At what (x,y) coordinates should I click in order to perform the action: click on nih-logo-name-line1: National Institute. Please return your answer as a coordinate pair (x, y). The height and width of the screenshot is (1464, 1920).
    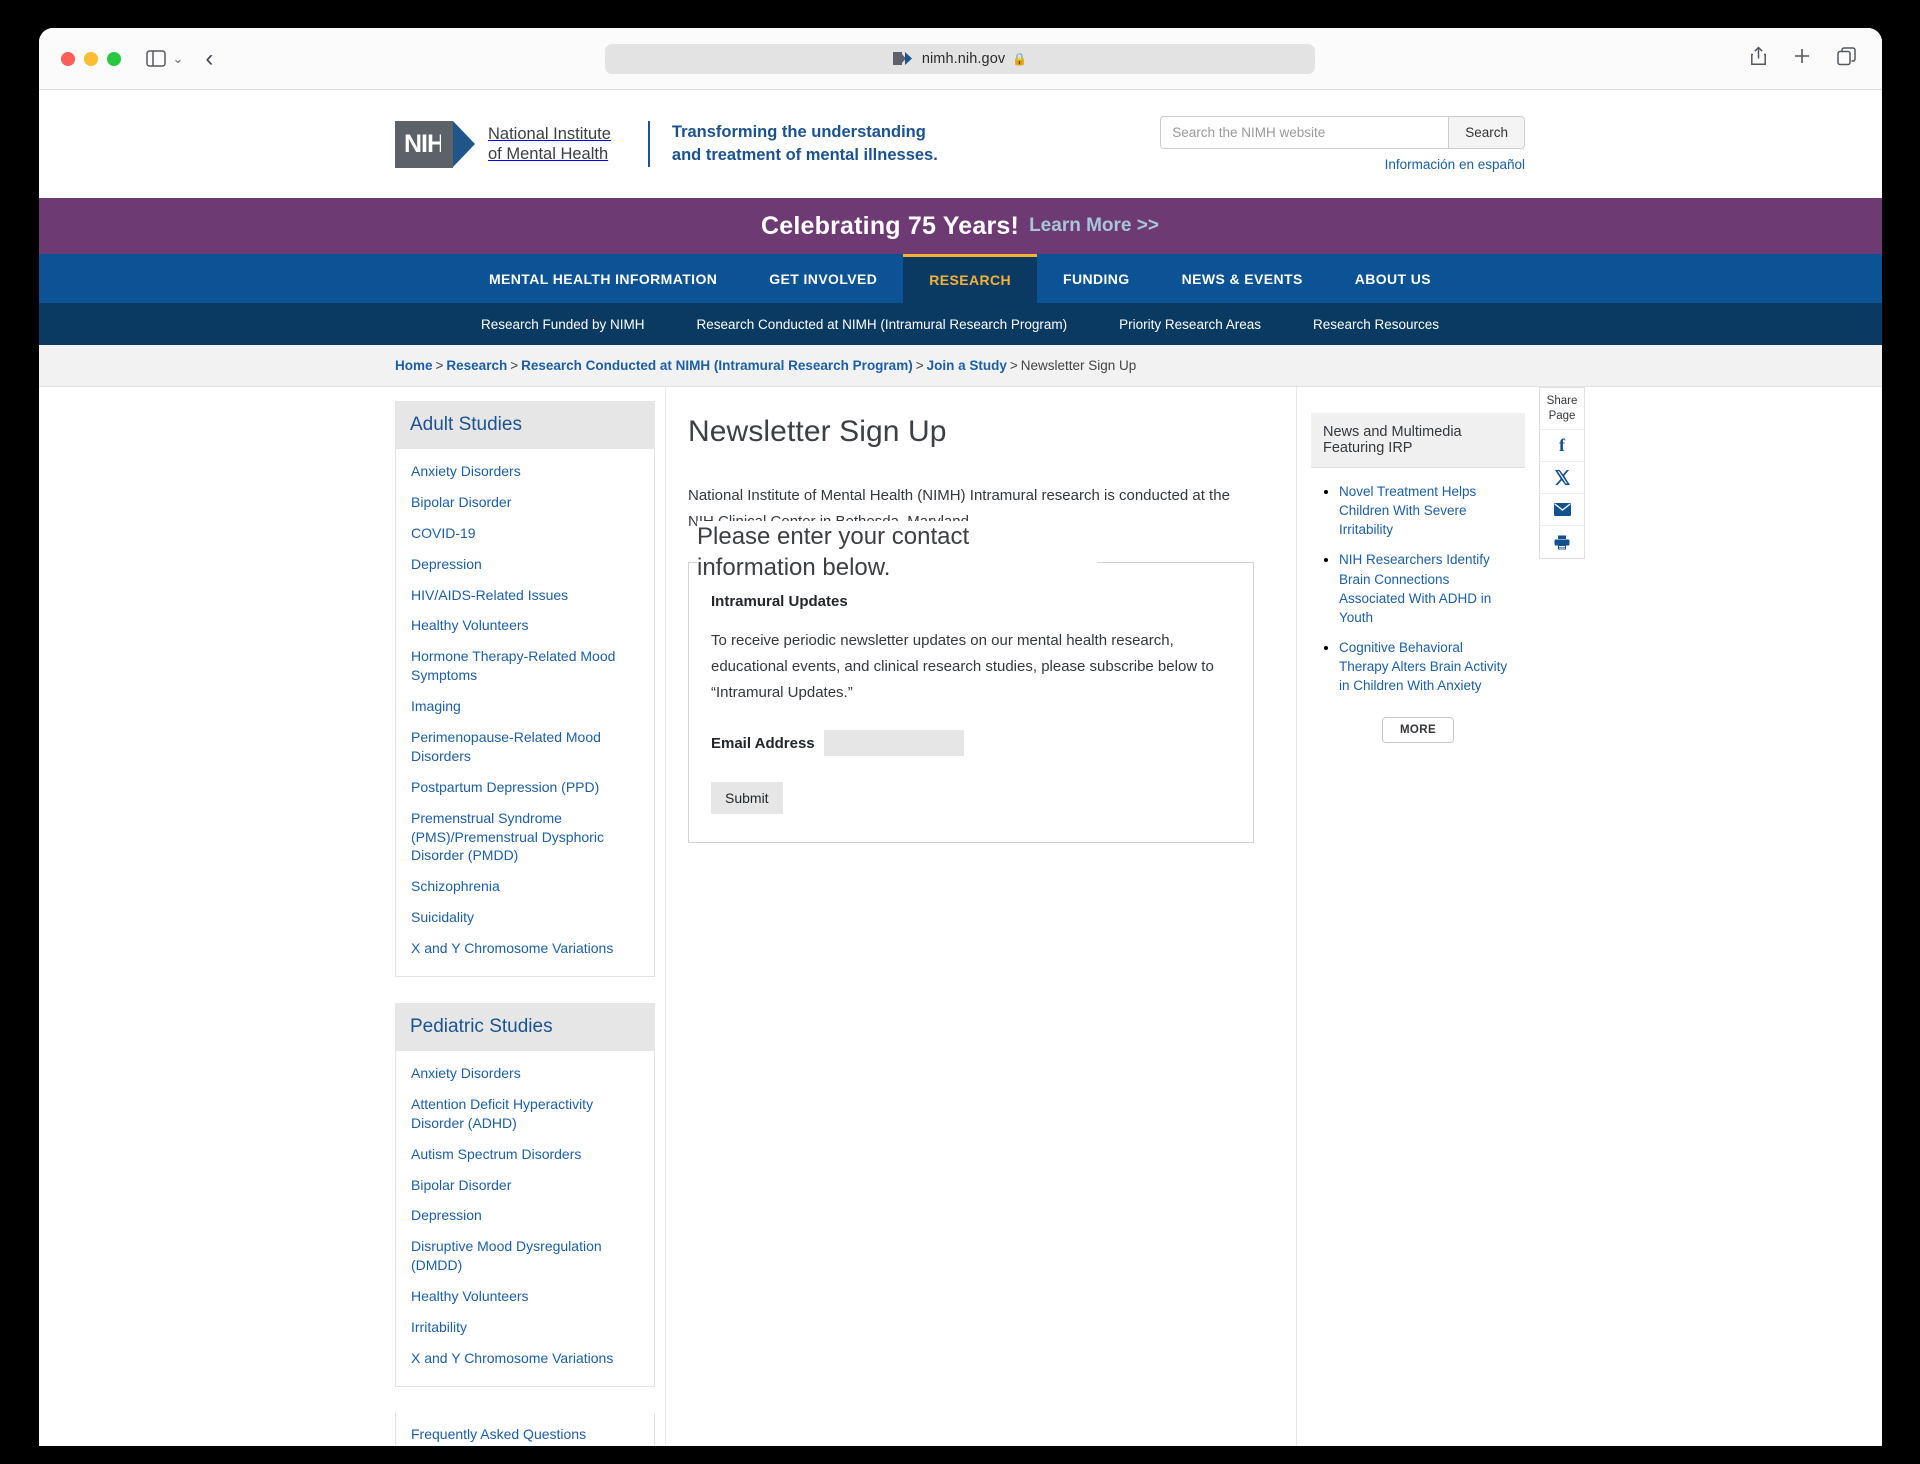
    Looking at the image, I should click on (549, 133).